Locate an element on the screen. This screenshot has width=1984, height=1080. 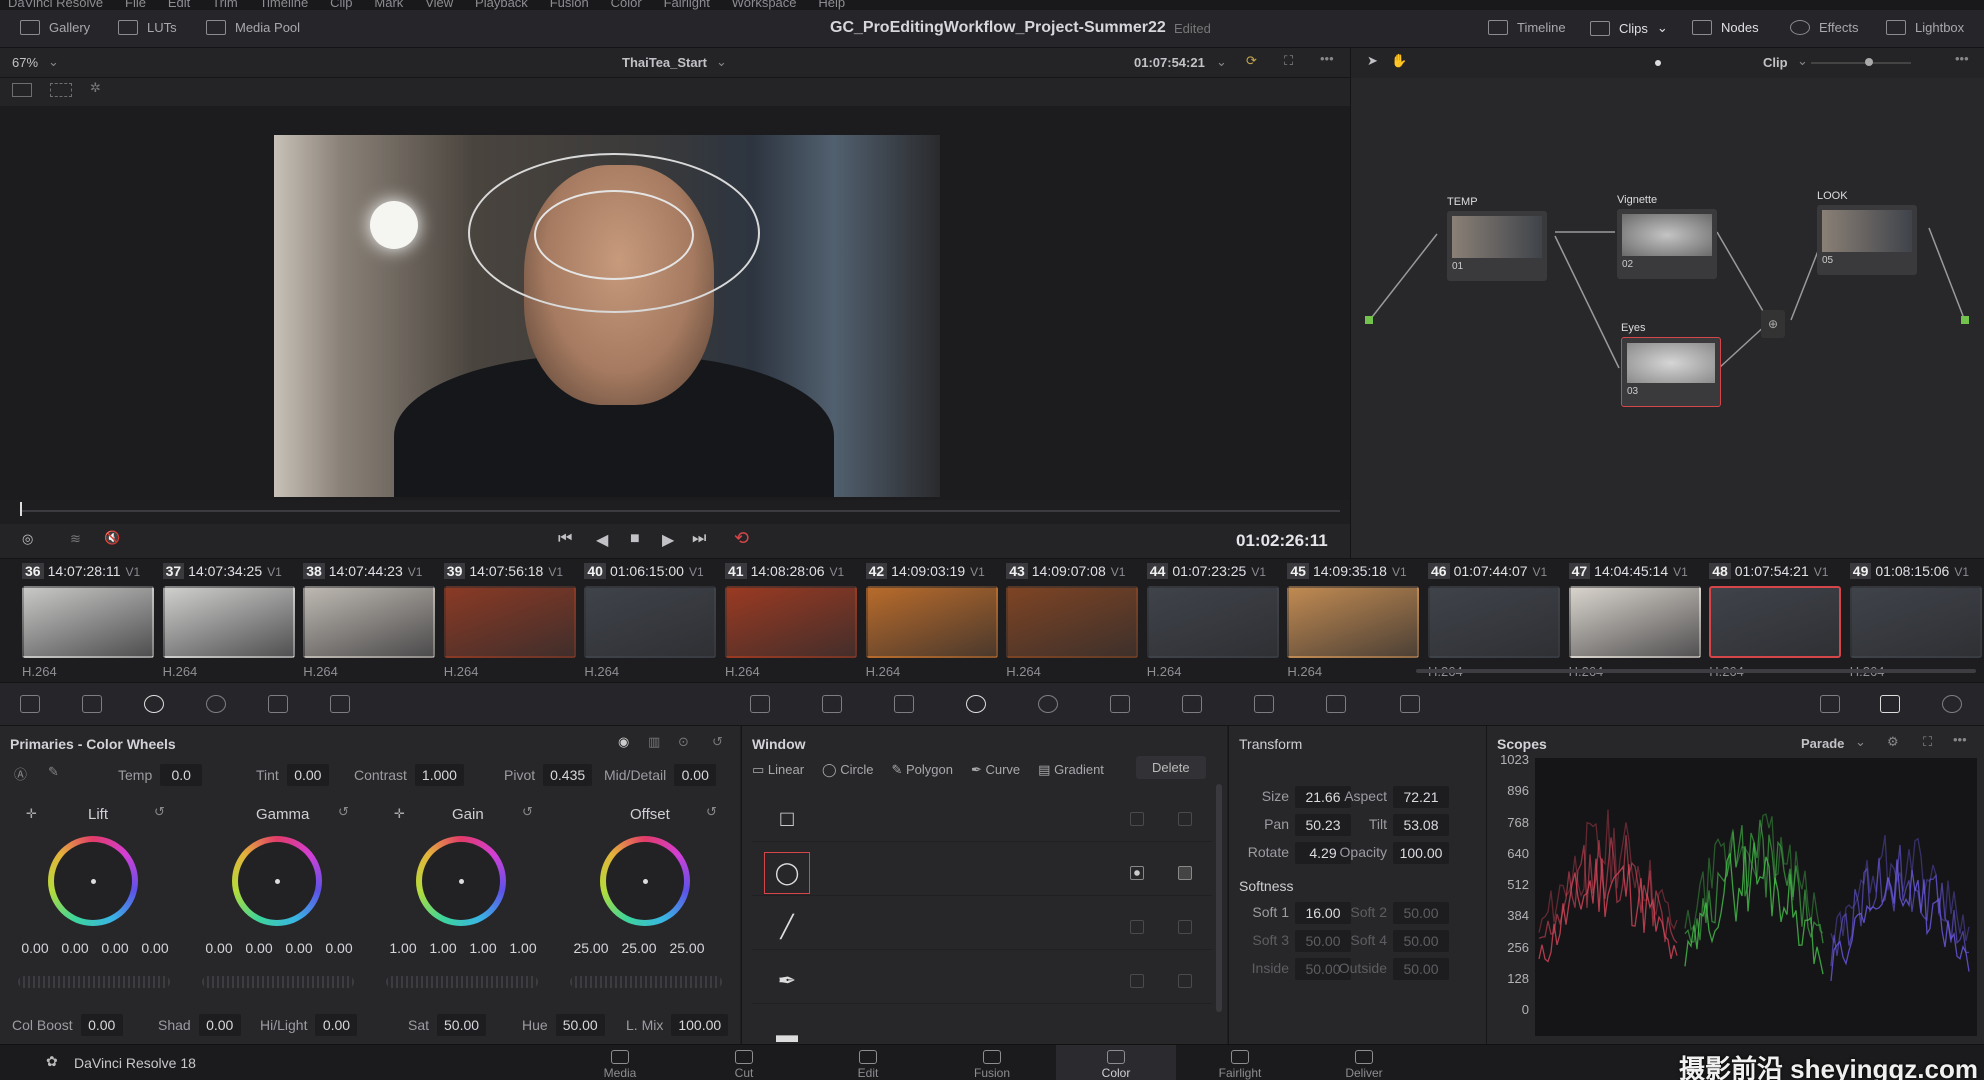
node-vignette: Vignette 02 is located at coordinates (1667, 236).